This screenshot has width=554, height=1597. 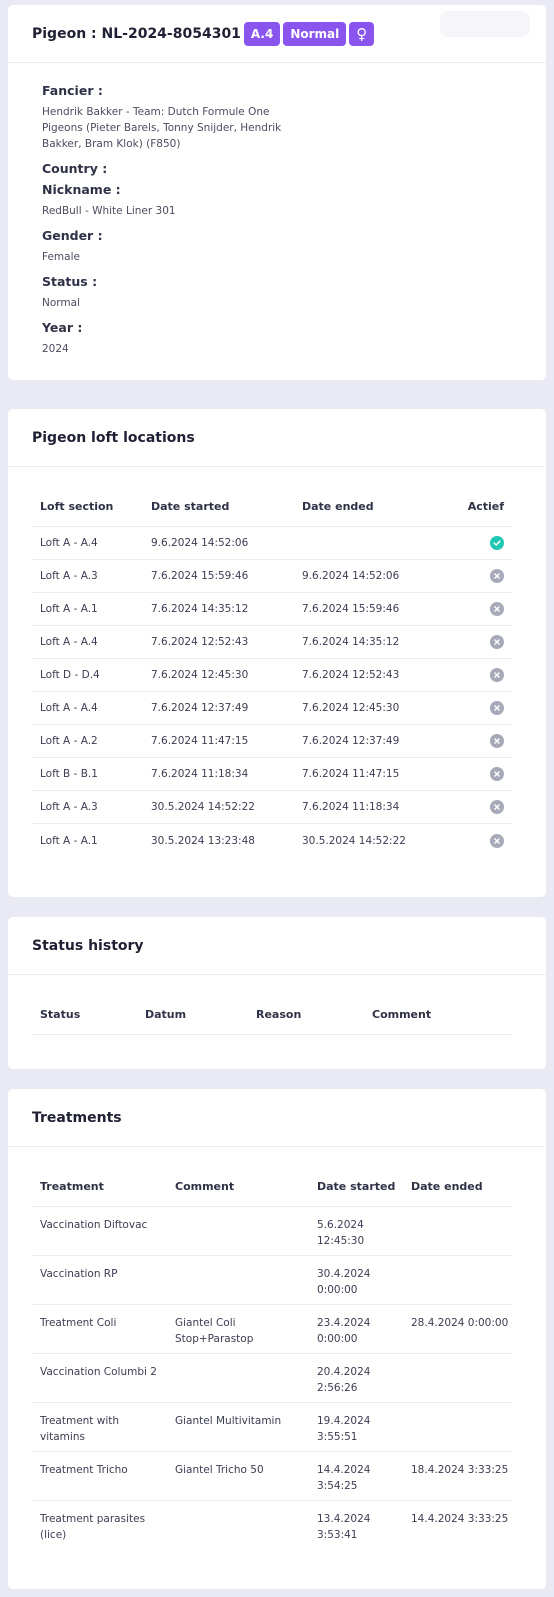 I want to click on loft-section-cell: Loft A - A.2, so click(x=69, y=741).